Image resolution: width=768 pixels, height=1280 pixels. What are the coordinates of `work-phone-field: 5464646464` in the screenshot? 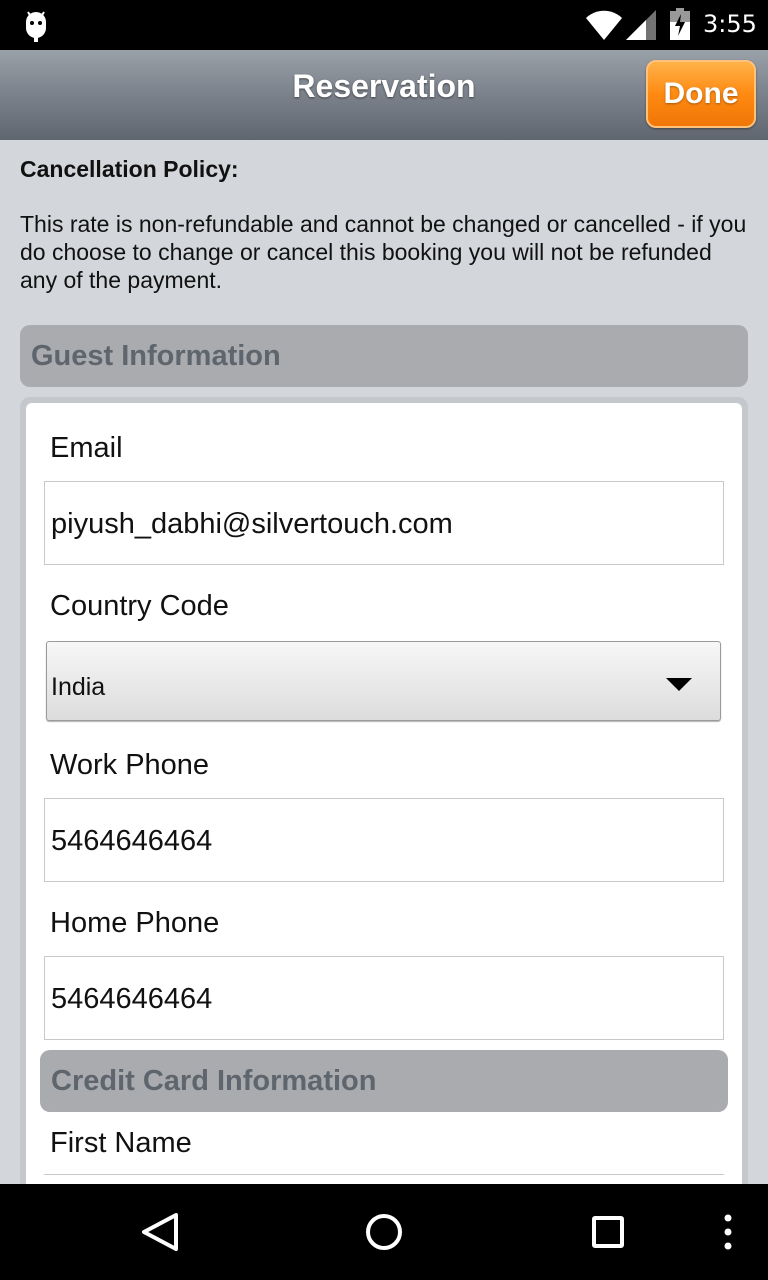 It's located at (384, 840).